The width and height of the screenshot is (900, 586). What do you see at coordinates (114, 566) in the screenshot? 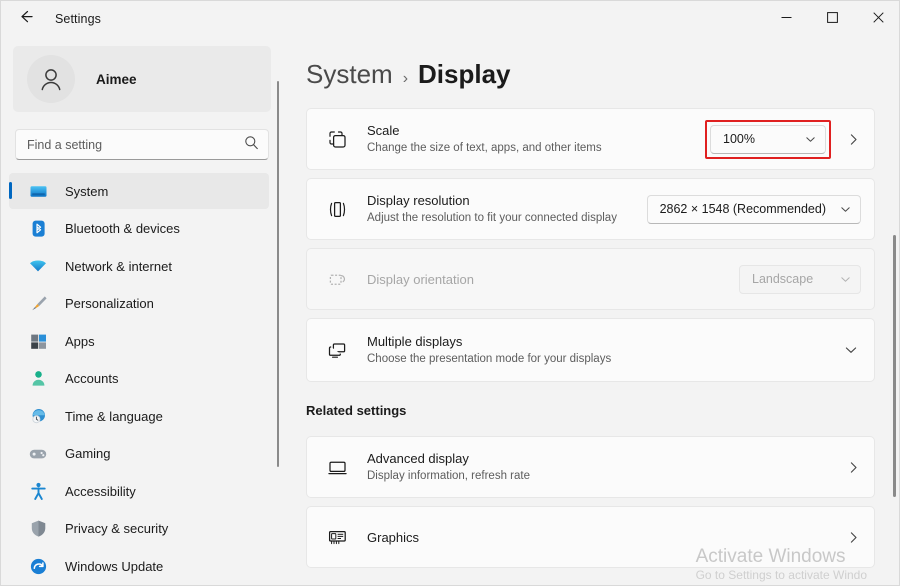
I see `sidebar-item-label: Windows Update` at bounding box center [114, 566].